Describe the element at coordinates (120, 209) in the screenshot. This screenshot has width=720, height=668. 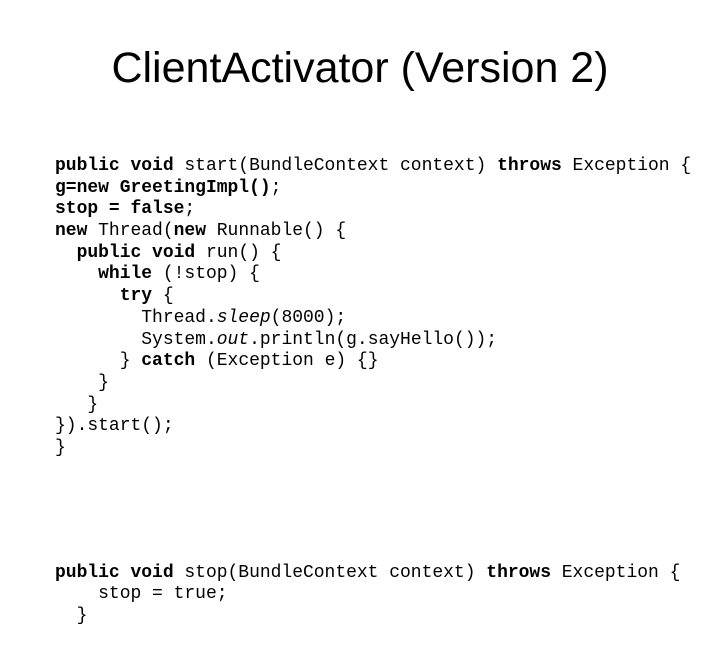
I see `code-keyword: stop = false` at that location.